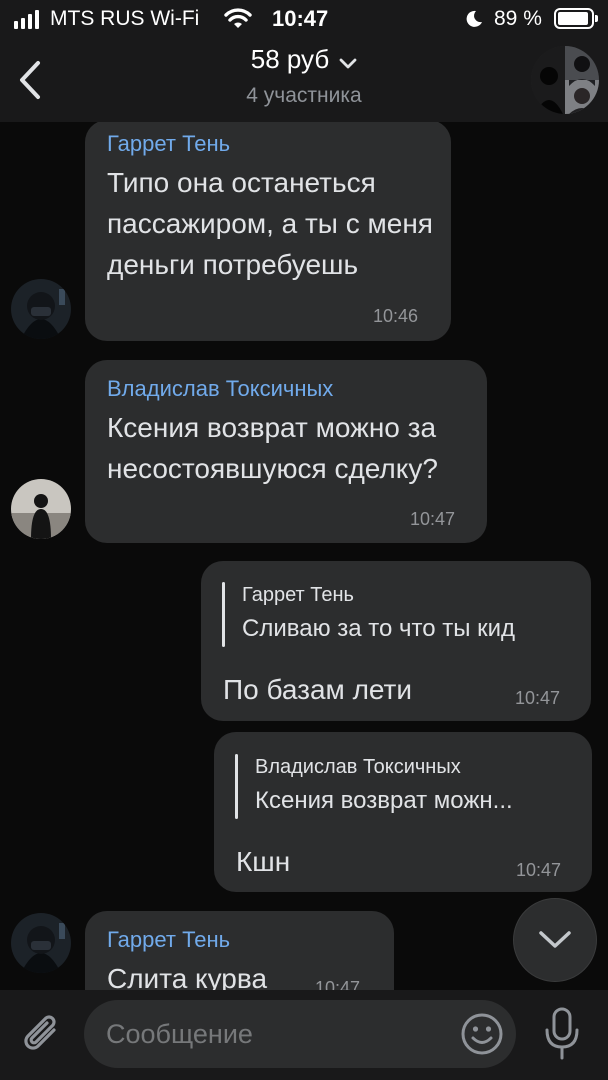  Describe the element at coordinates (187, 976) in the screenshot. I see `message-text: Слита курва` at that location.